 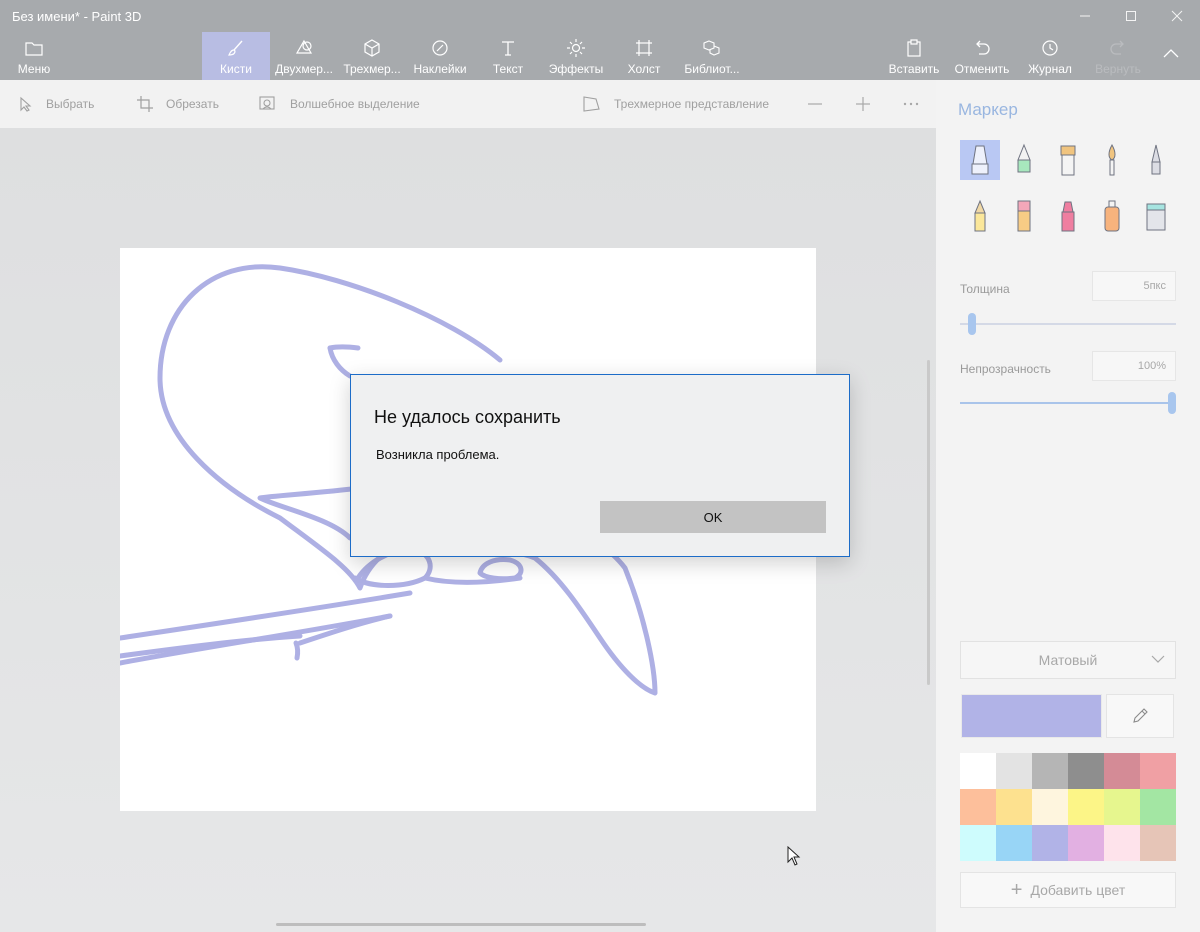 What do you see at coordinates (1134, 286) in the screenshot?
I see `thickness-input: 5пкс` at bounding box center [1134, 286].